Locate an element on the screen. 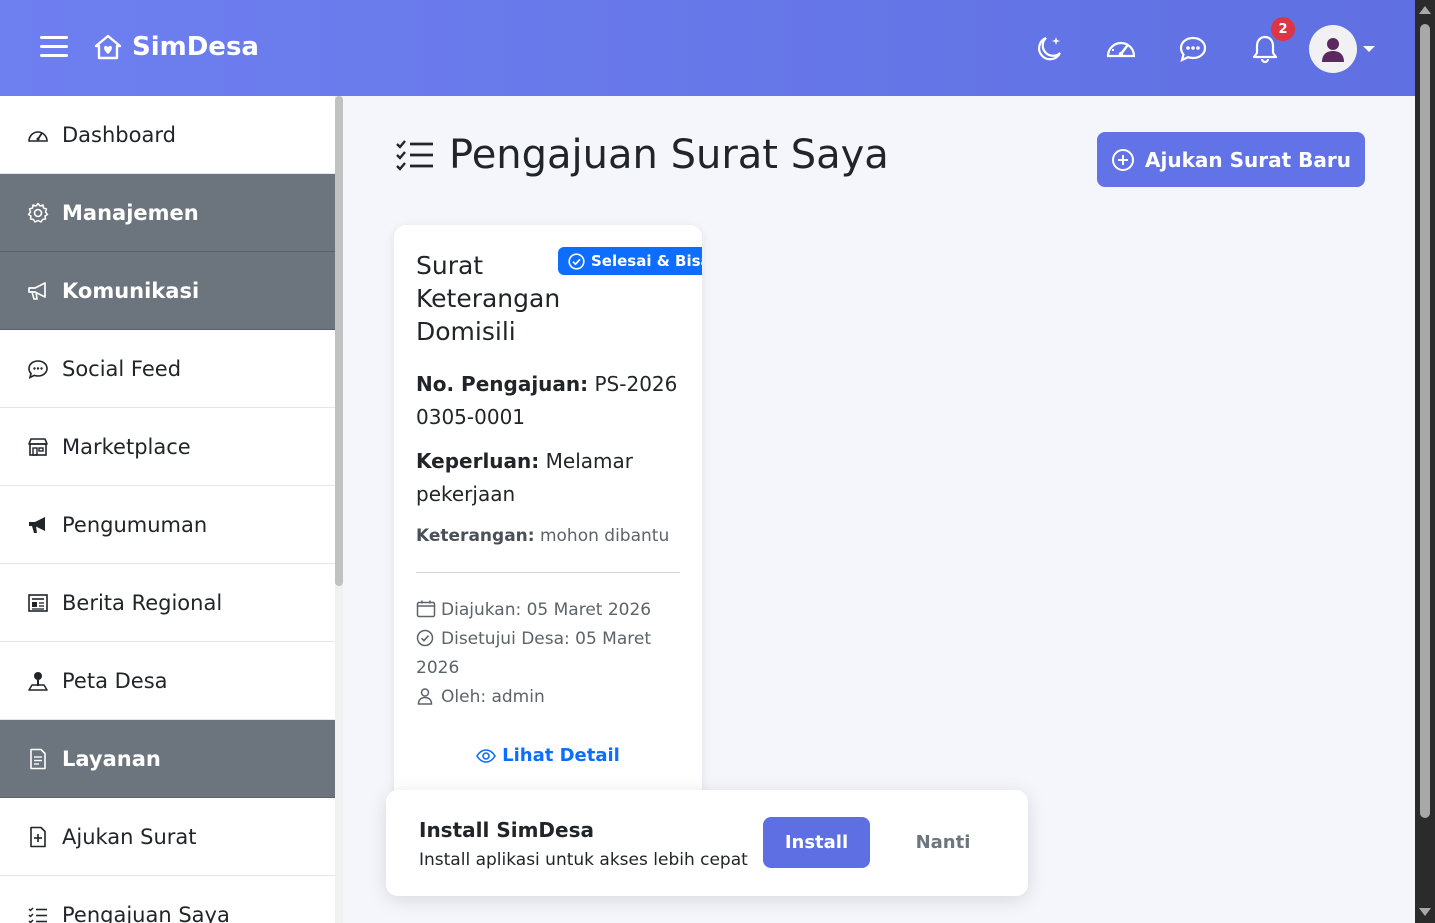  sidebar-scrollbar is located at coordinates (339, 509).